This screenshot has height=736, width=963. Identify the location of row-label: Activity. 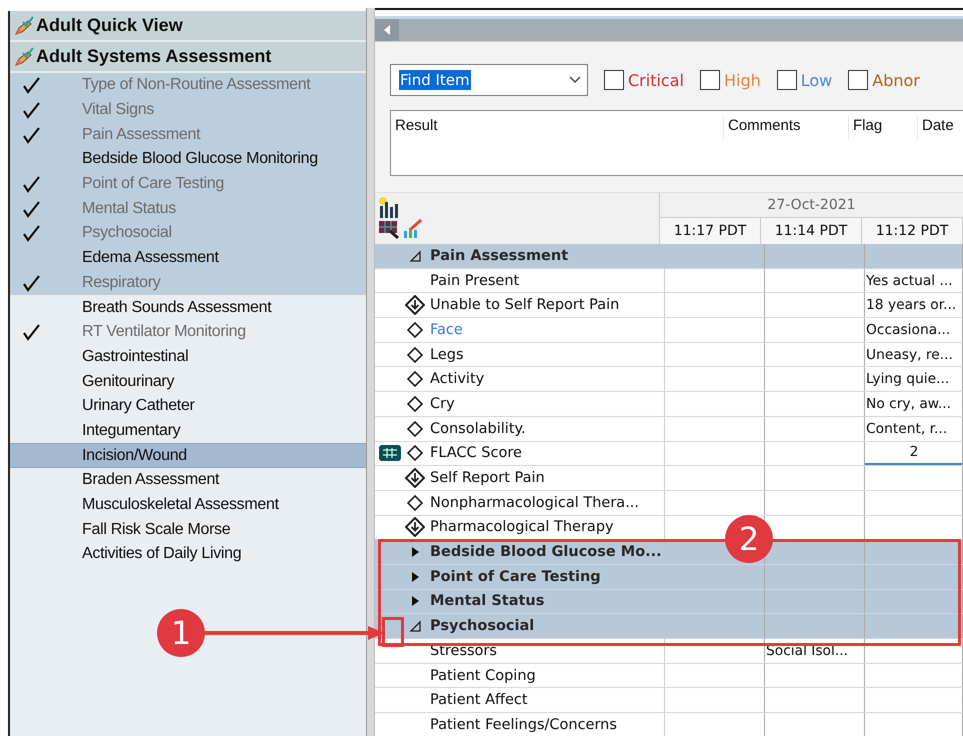
(456, 379).